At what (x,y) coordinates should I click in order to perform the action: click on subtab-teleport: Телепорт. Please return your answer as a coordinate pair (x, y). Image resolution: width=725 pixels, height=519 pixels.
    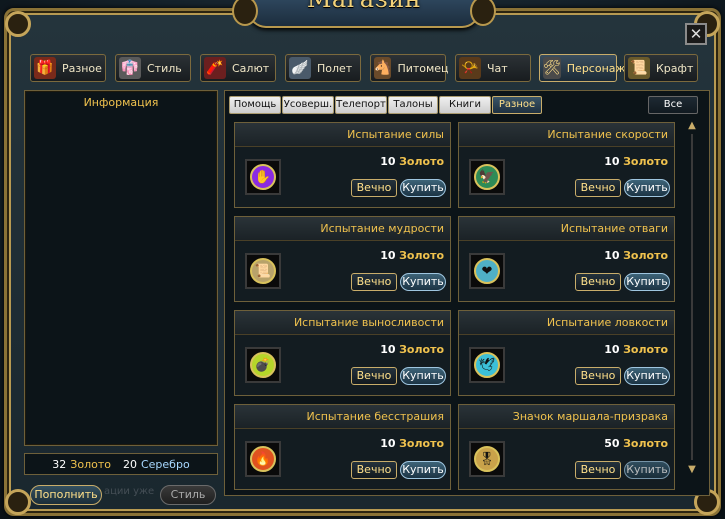
    Looking at the image, I should click on (361, 105).